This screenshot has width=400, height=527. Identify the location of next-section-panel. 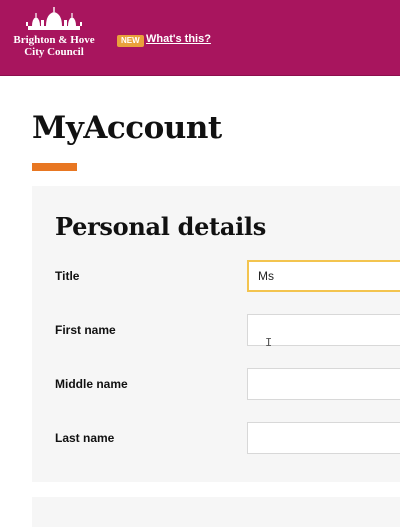
(216, 512).